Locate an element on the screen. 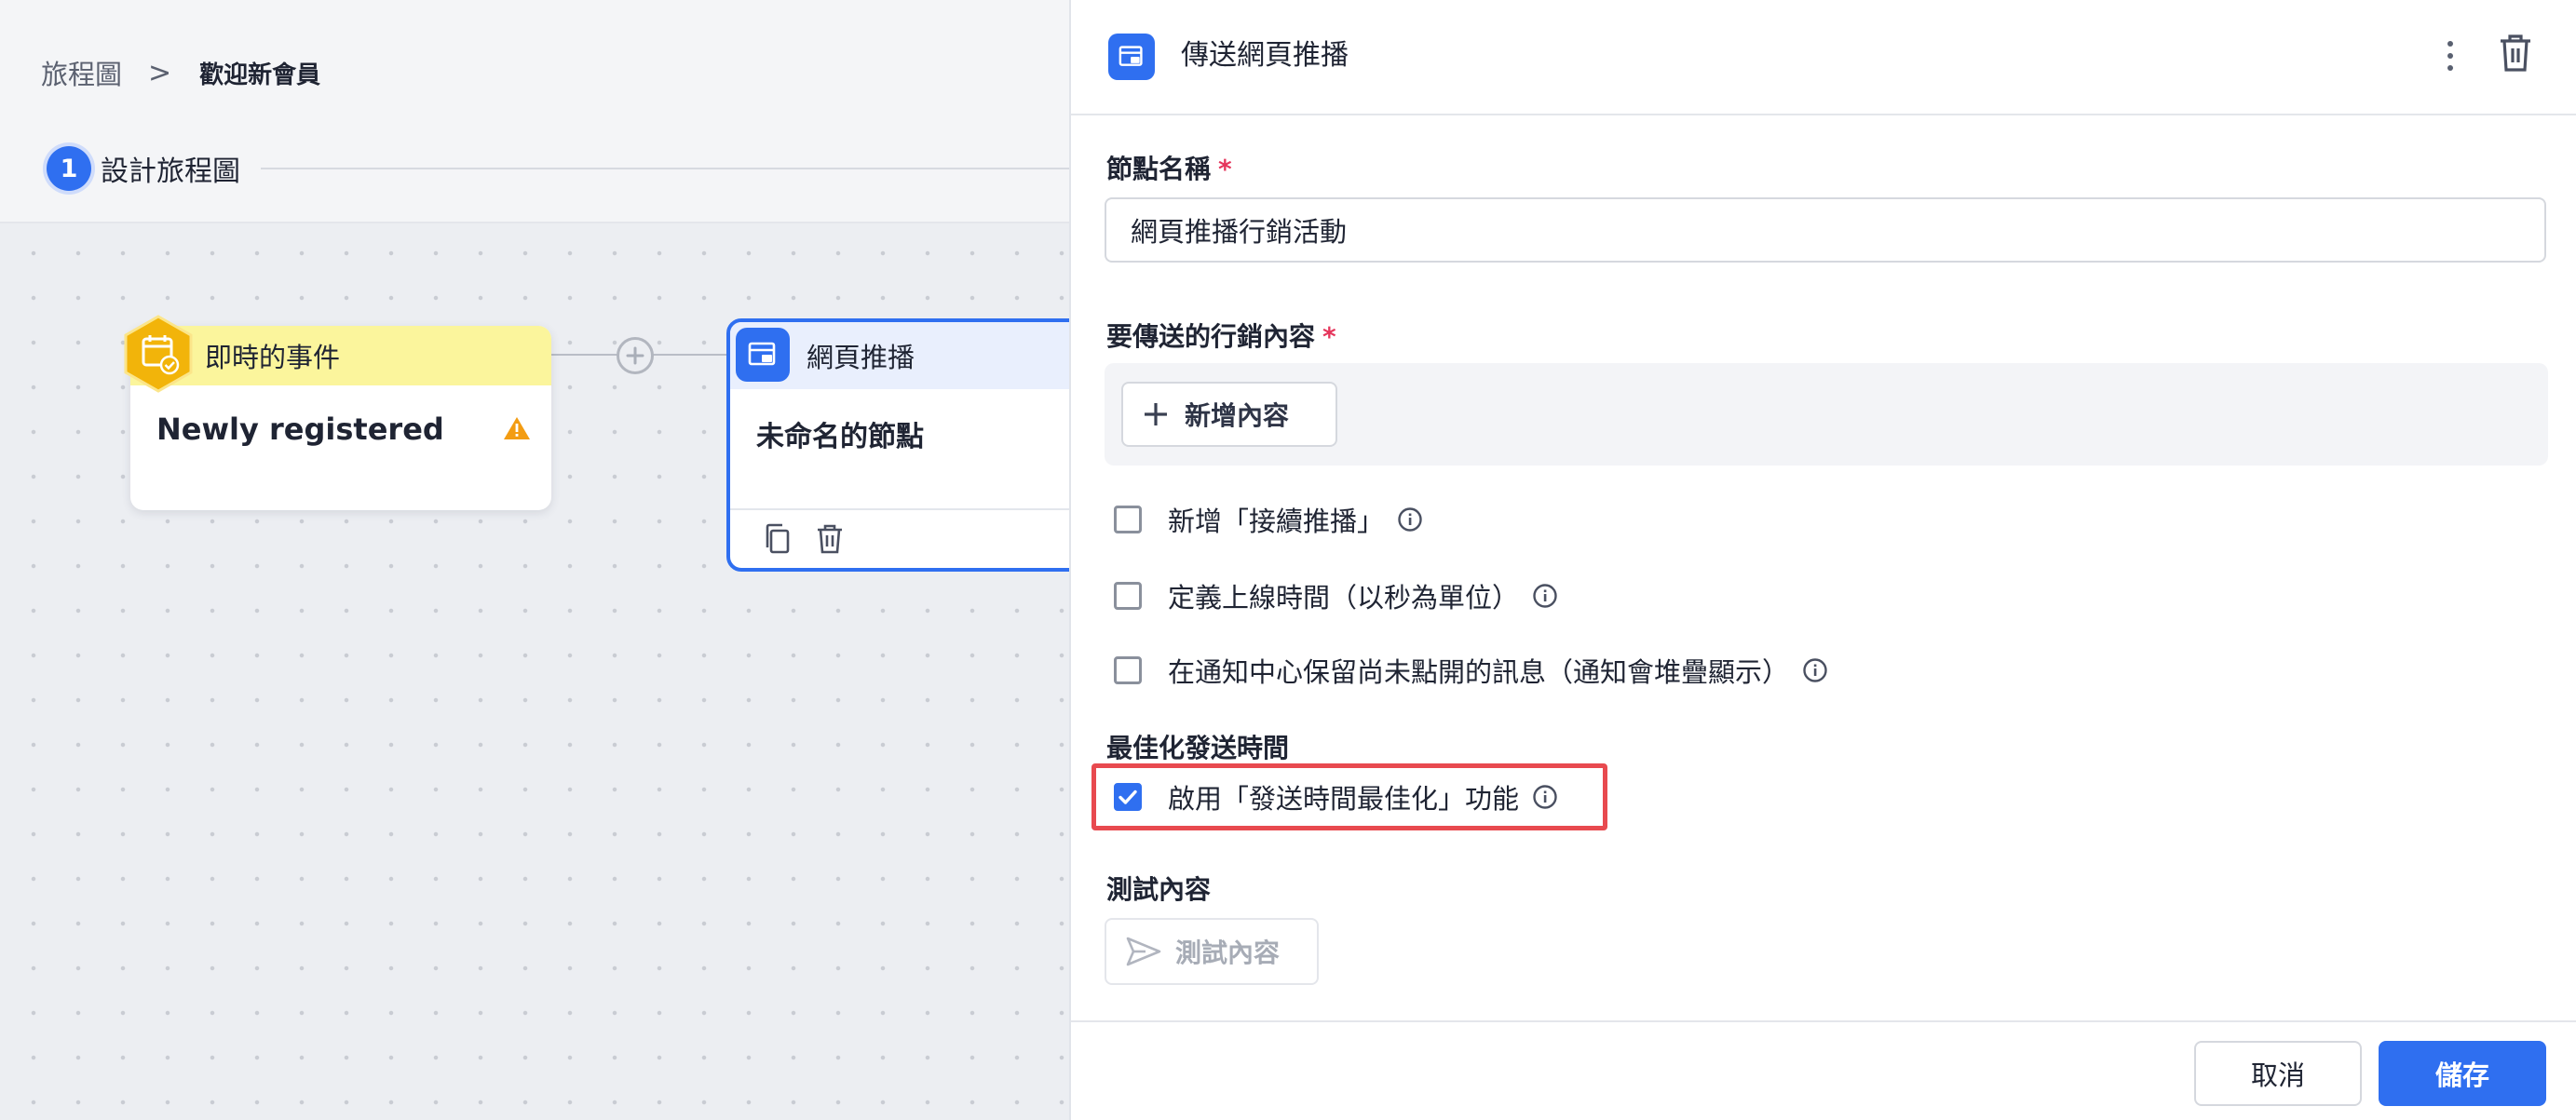  content-label-text: 要傳送的行銷內容 is located at coordinates (1211, 336).